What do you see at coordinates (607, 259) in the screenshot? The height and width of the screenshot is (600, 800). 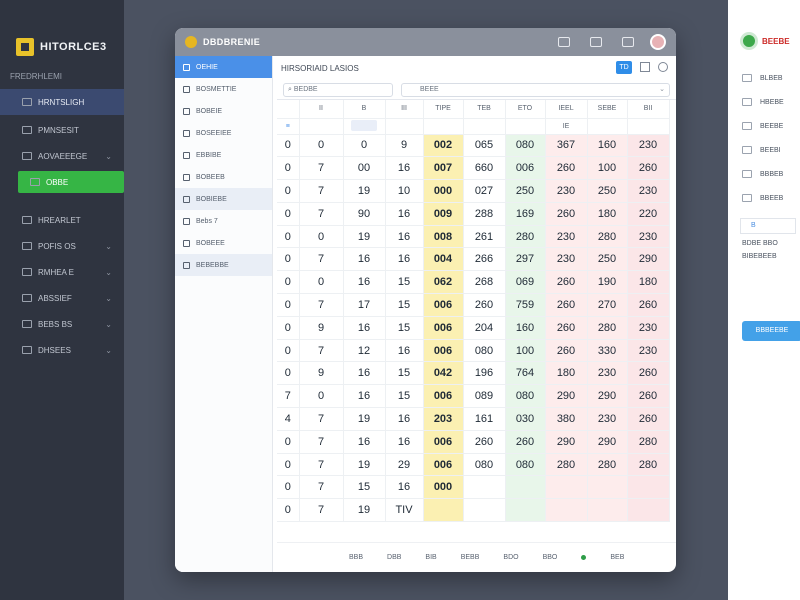 I see `table-cell: 250` at bounding box center [607, 259].